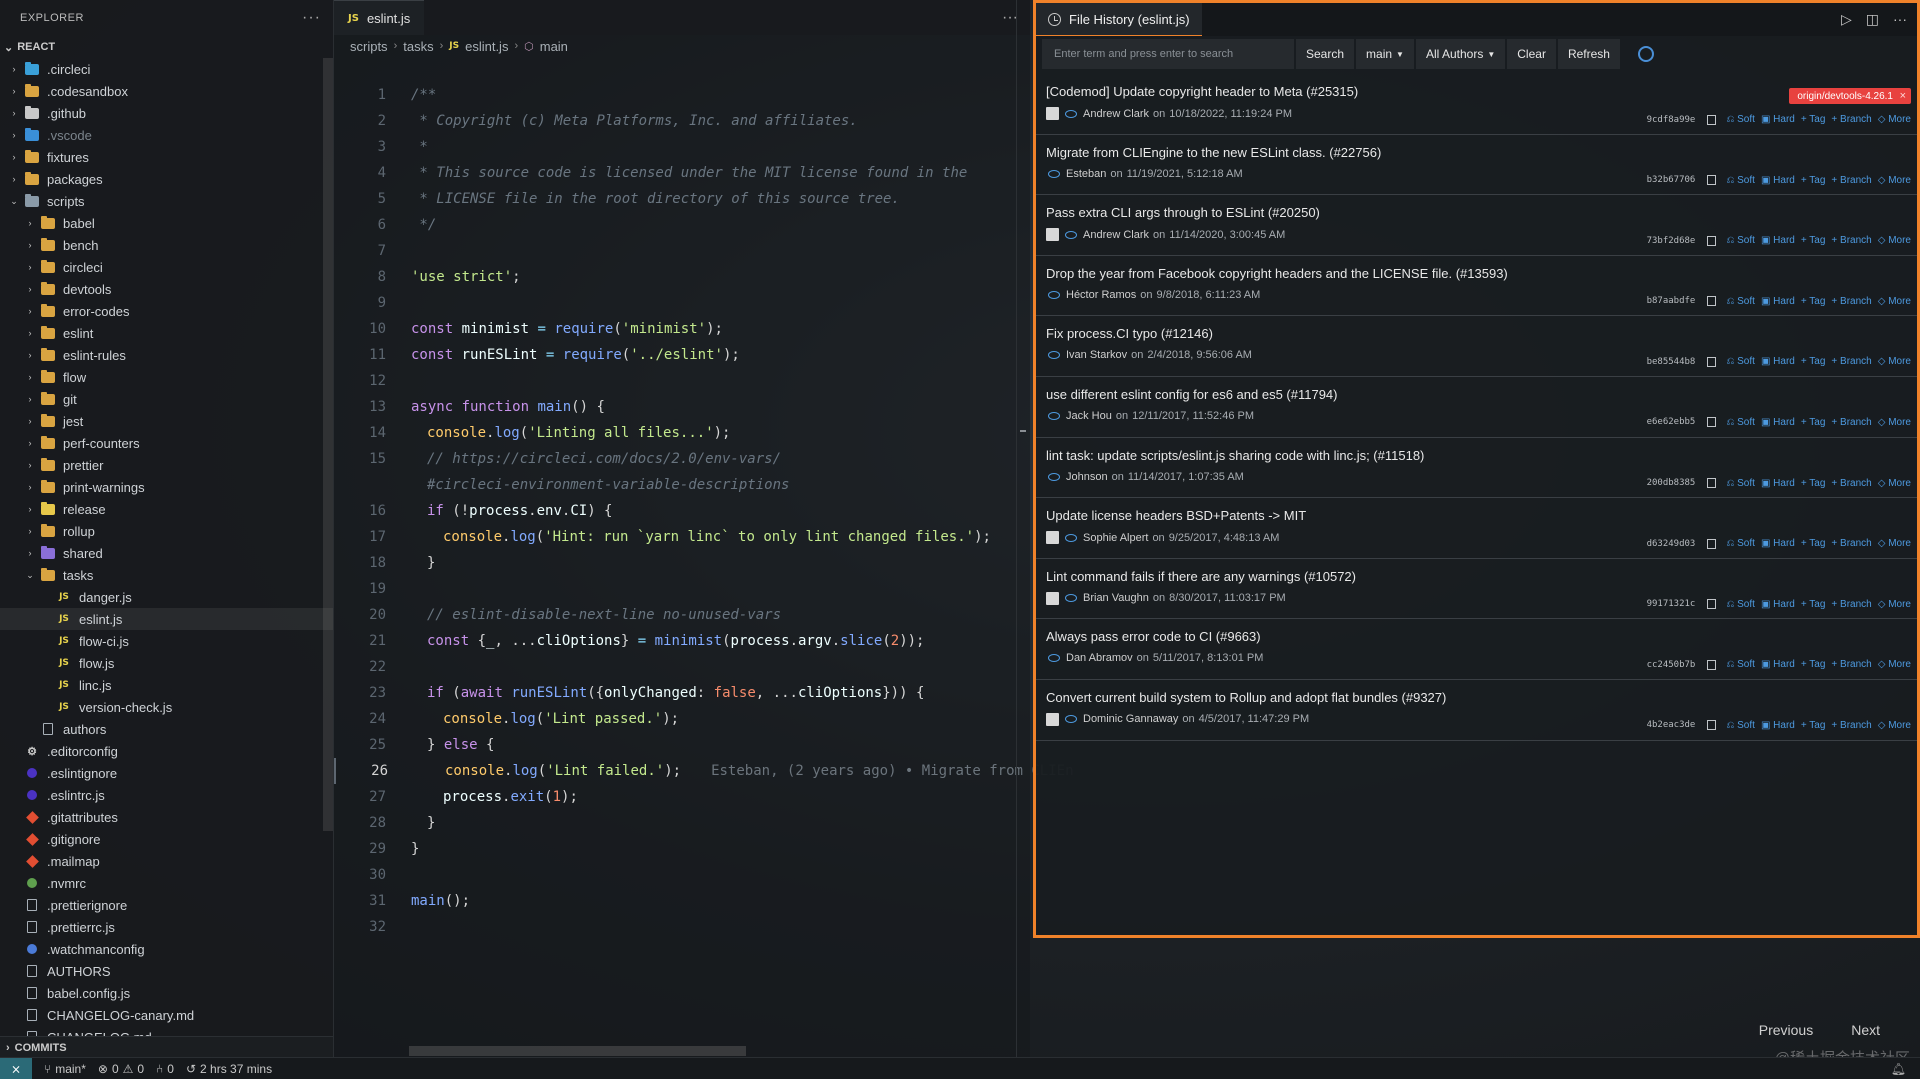 The width and height of the screenshot is (1920, 1079). What do you see at coordinates (166, 267) in the screenshot?
I see `tree-item: › circleci` at bounding box center [166, 267].